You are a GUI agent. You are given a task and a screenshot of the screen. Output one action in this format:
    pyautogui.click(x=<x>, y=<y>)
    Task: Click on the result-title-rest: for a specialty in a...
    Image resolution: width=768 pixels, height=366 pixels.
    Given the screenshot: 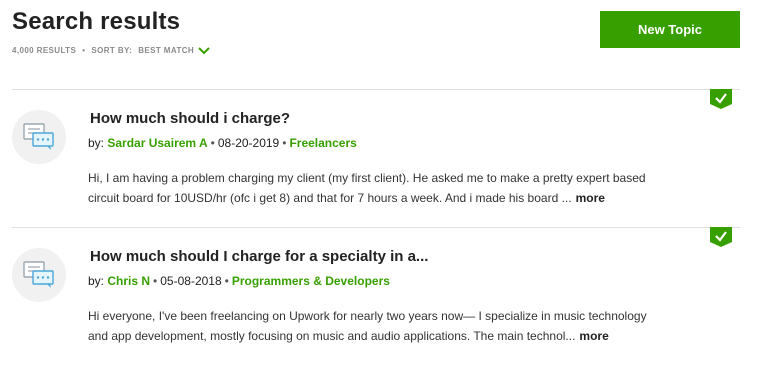 What is the action you would take?
    pyautogui.click(x=357, y=256)
    